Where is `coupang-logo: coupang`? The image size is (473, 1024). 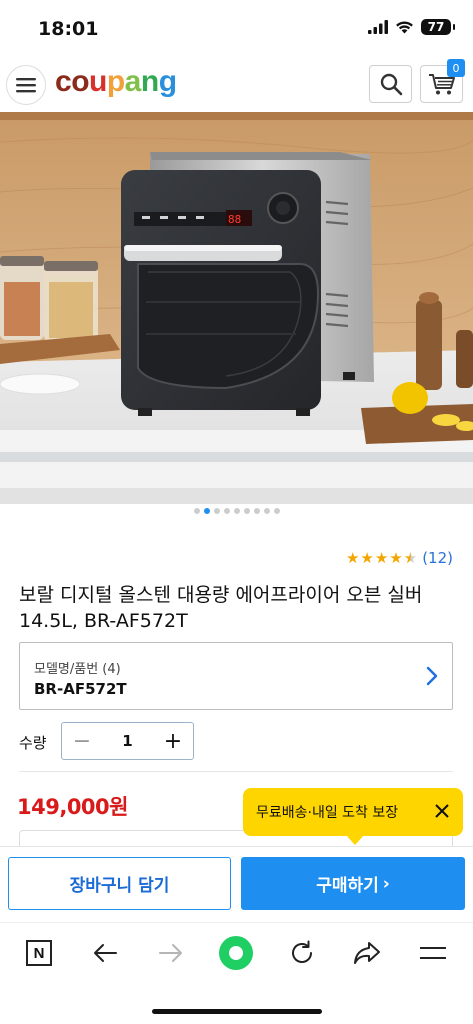 coupang-logo: coupang is located at coordinates (116, 82).